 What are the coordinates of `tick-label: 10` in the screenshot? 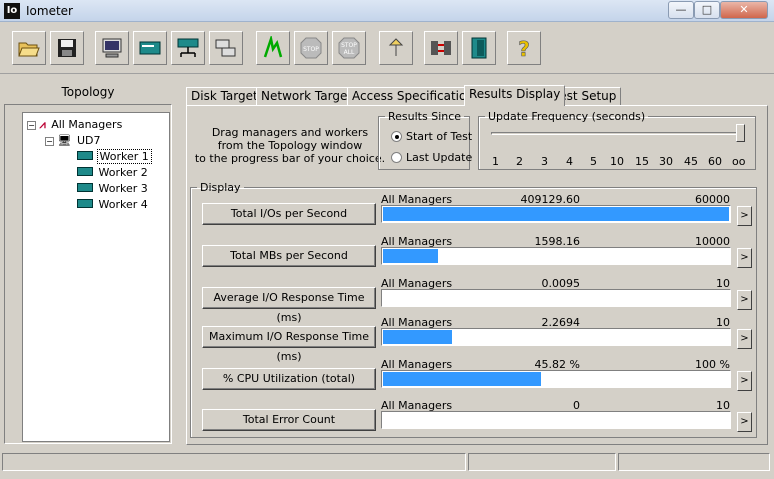 It's located at (617, 161).